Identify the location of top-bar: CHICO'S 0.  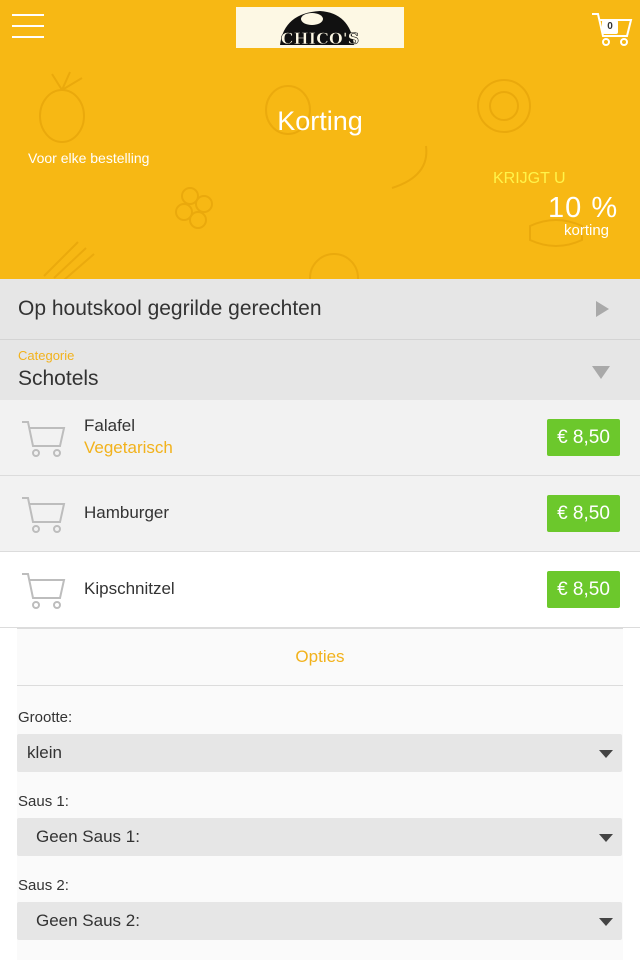
(320, 28).